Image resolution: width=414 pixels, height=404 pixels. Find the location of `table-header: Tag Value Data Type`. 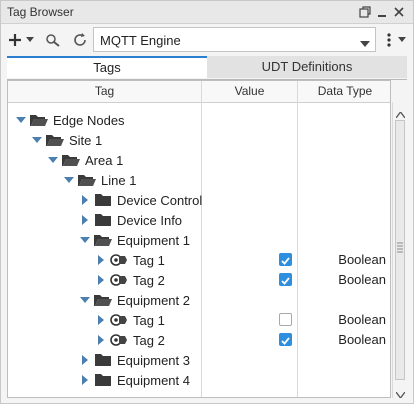

table-header: Tag Value Data Type is located at coordinates (199, 92).